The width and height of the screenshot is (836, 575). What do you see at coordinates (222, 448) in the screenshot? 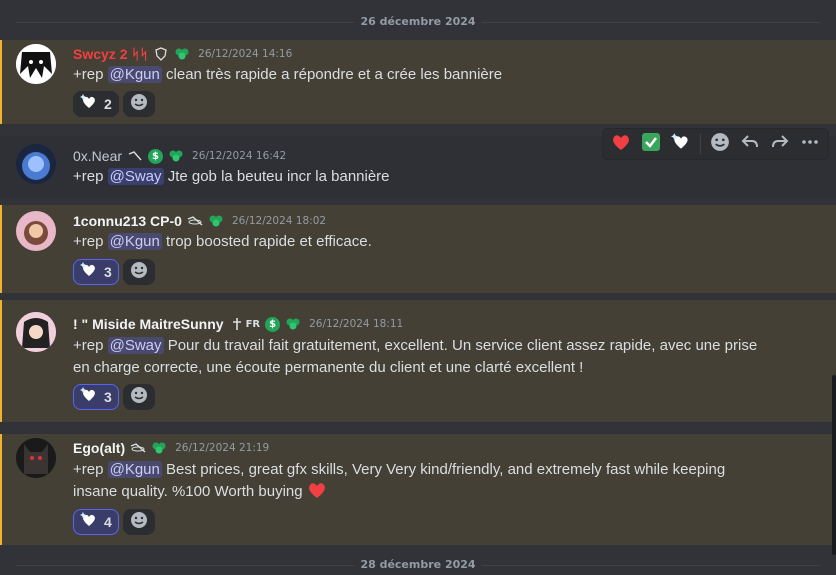
I see `timestamp: 26/12/2024 21:19` at bounding box center [222, 448].